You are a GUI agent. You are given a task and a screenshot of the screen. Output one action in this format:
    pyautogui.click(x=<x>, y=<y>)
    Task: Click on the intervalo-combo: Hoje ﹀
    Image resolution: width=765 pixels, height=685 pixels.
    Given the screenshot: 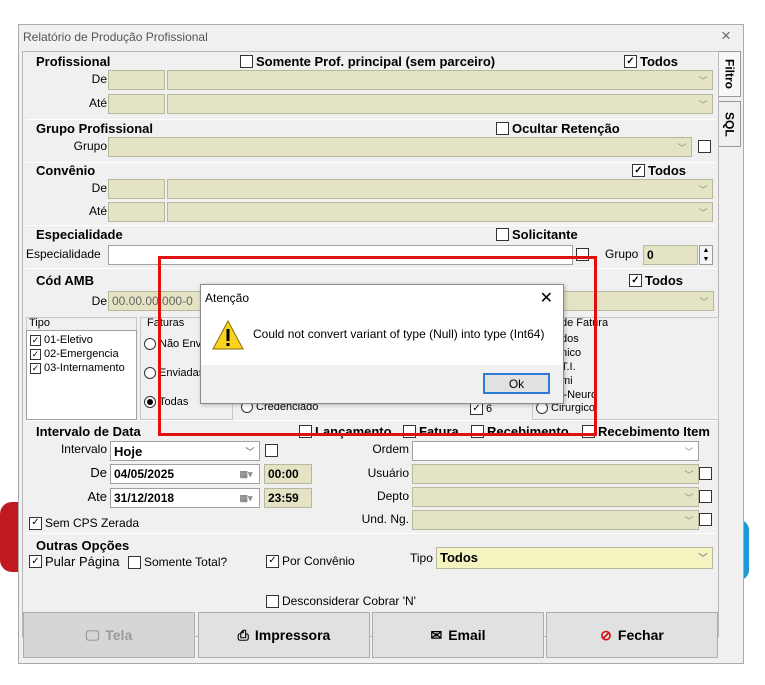 What is the action you would take?
    pyautogui.click(x=185, y=451)
    